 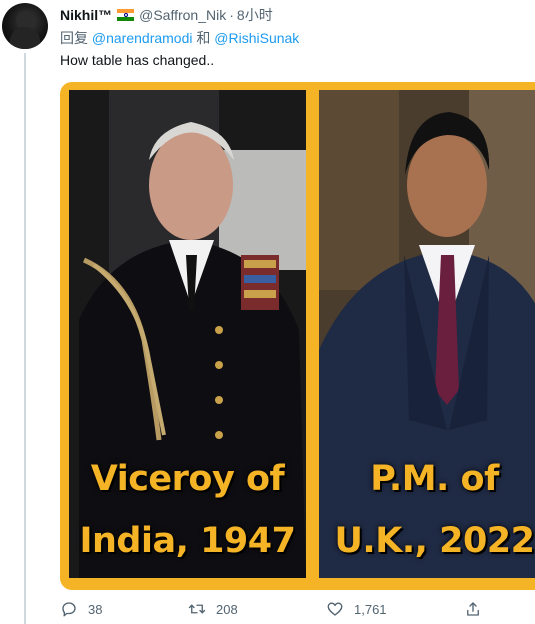 I want to click on share-action, so click(x=473, y=609).